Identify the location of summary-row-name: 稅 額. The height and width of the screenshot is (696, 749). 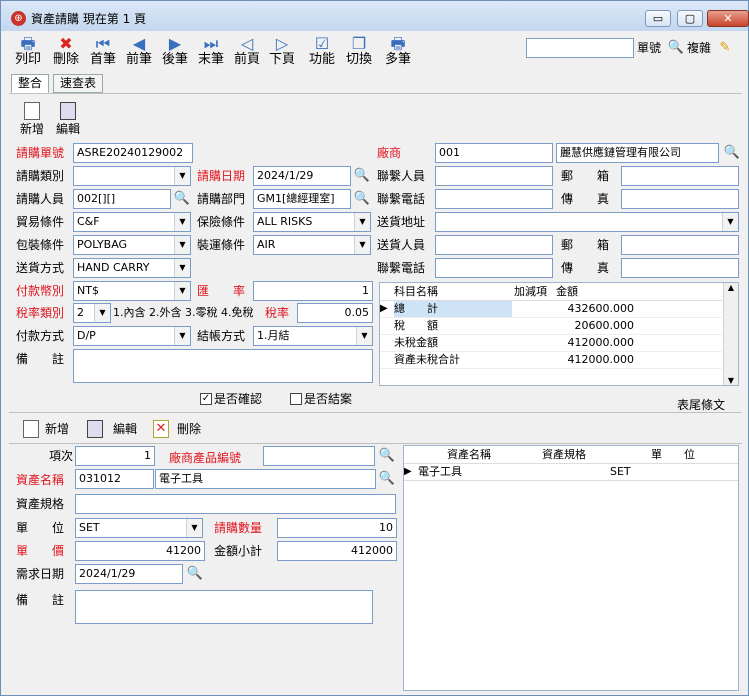
(453, 326).